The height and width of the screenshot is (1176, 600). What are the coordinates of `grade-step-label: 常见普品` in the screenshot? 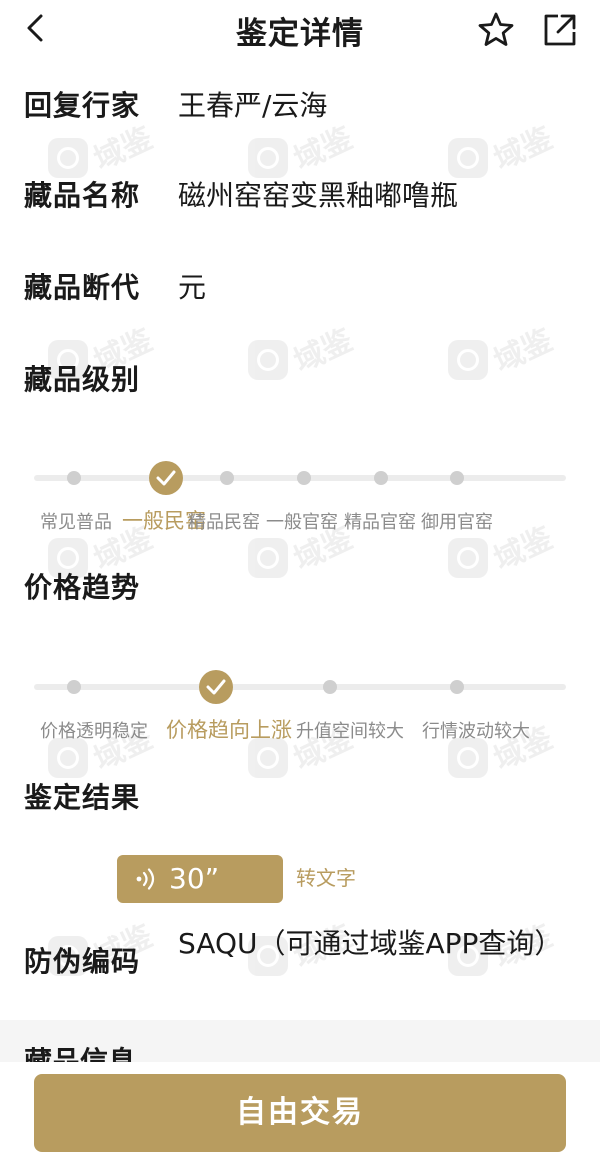 It's located at (76, 522).